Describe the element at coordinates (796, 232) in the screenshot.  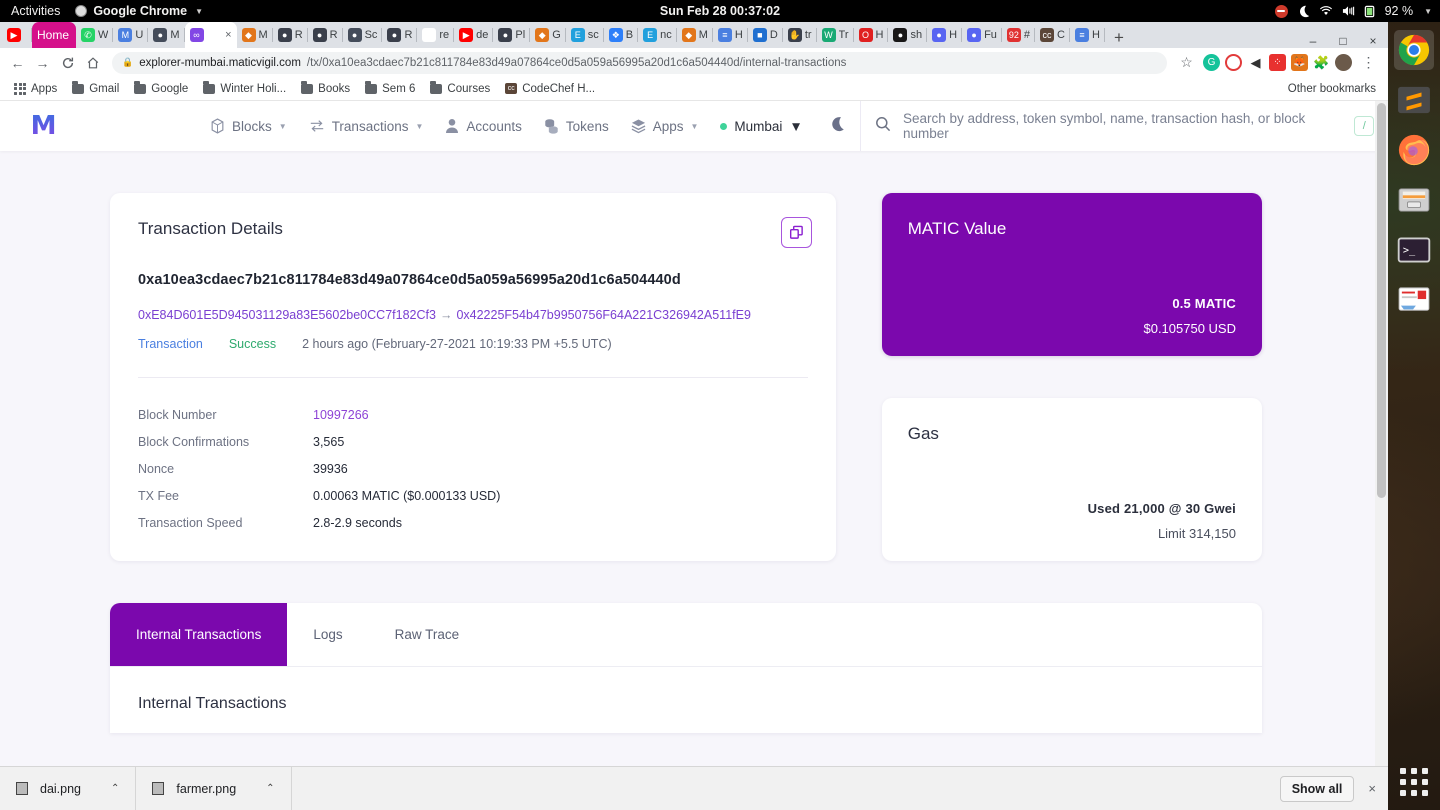
I see `copy-icon` at that location.